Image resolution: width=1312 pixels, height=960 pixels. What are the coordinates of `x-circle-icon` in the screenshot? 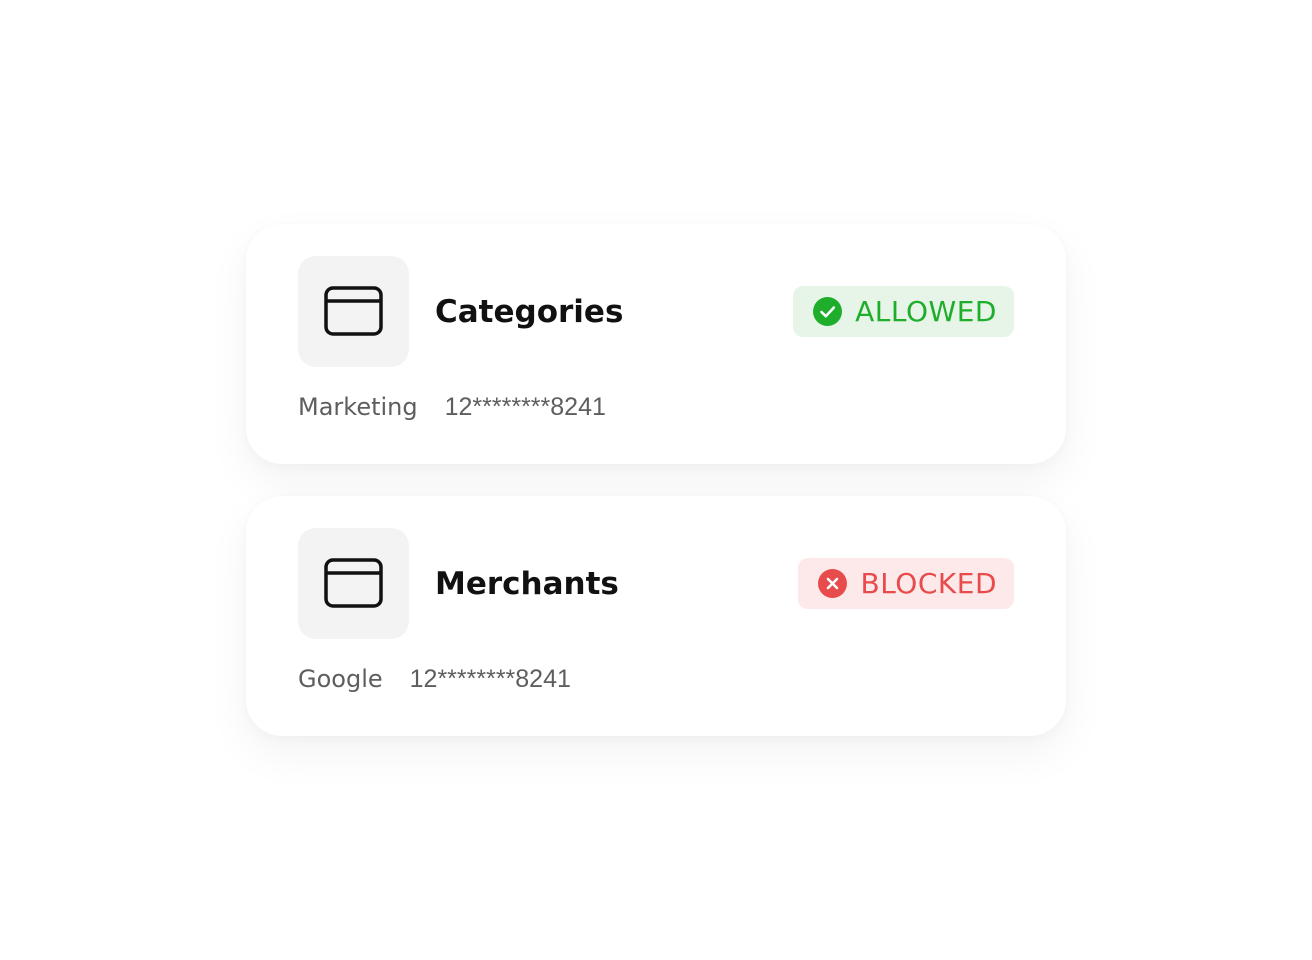 It's located at (833, 583).